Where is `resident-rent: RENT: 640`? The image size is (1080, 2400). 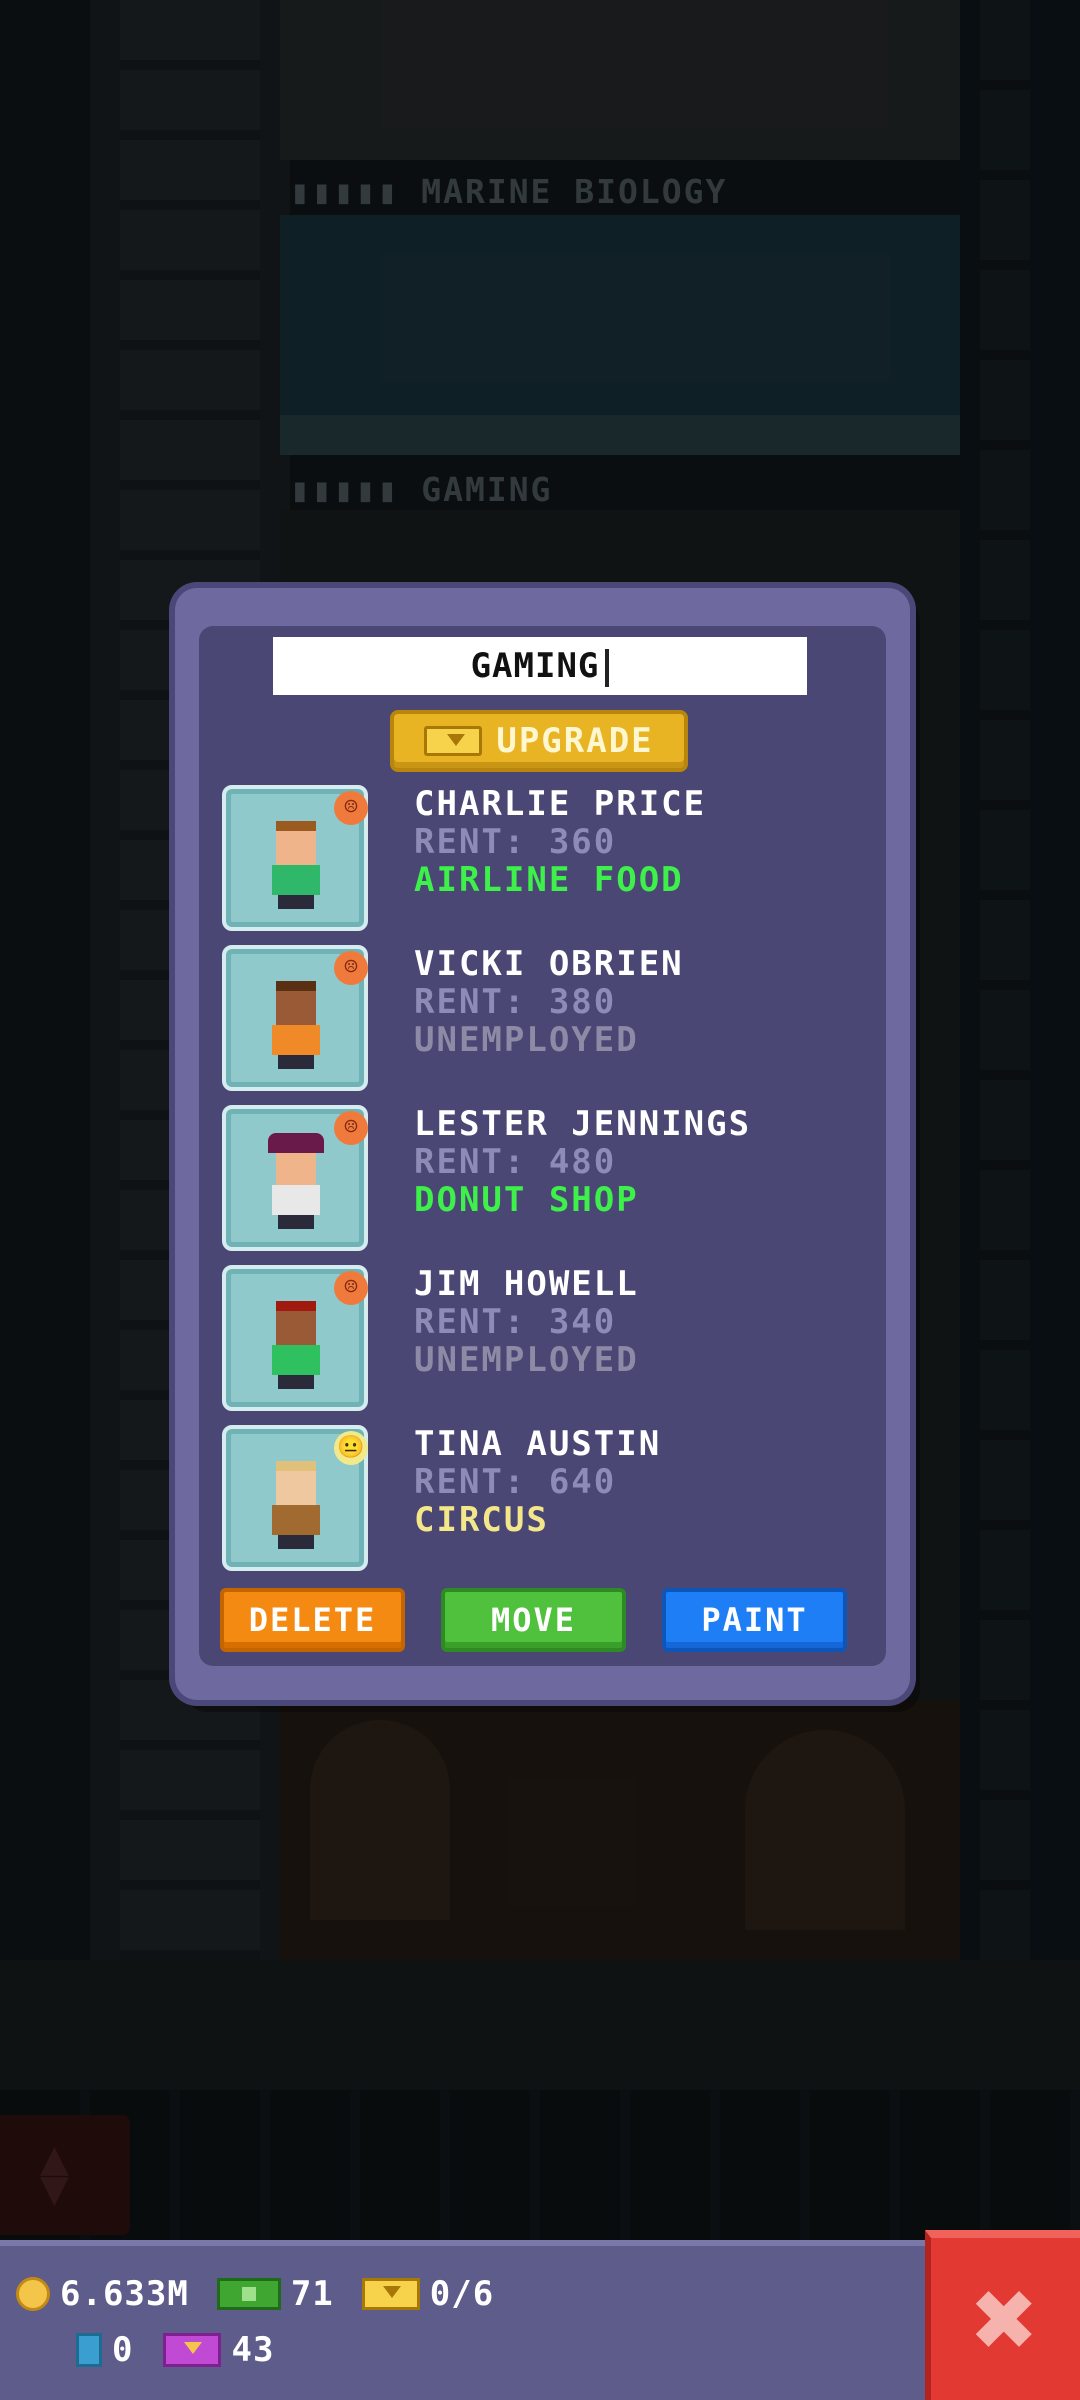 resident-rent: RENT: 640 is located at coordinates (515, 1482).